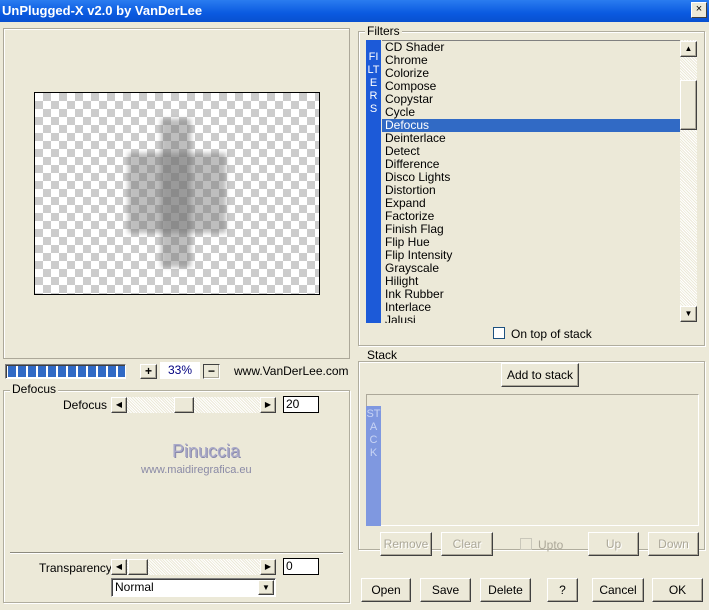 The width and height of the screenshot is (709, 610). I want to click on on-top-label: On top of stack, so click(551, 334).